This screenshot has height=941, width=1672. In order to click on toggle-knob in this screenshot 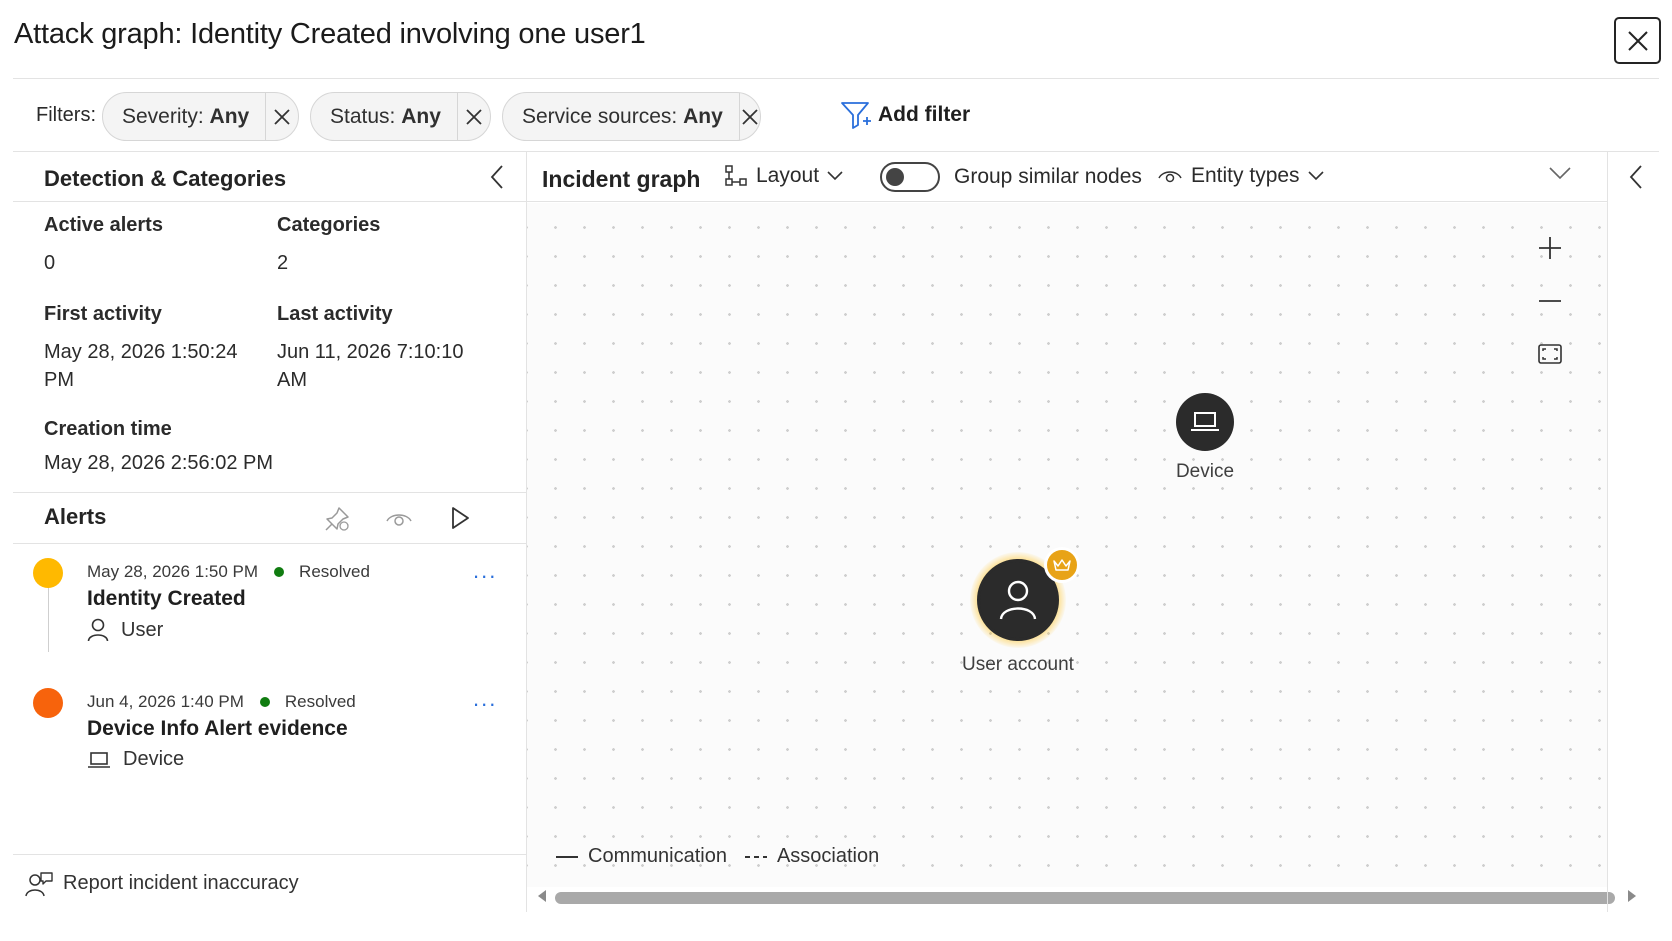, I will do `click(895, 177)`.